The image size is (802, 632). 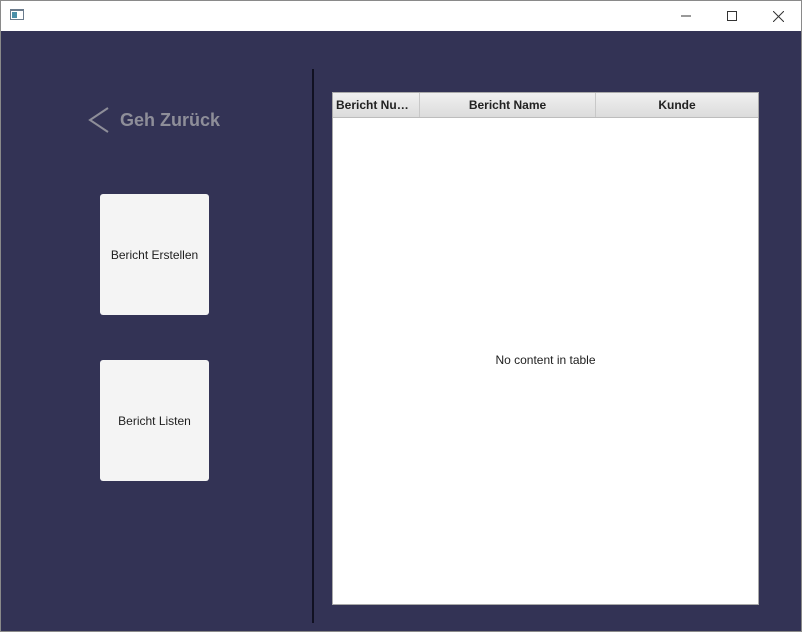 I want to click on bericht-listen-button: Bericht Listen, so click(x=154, y=420).